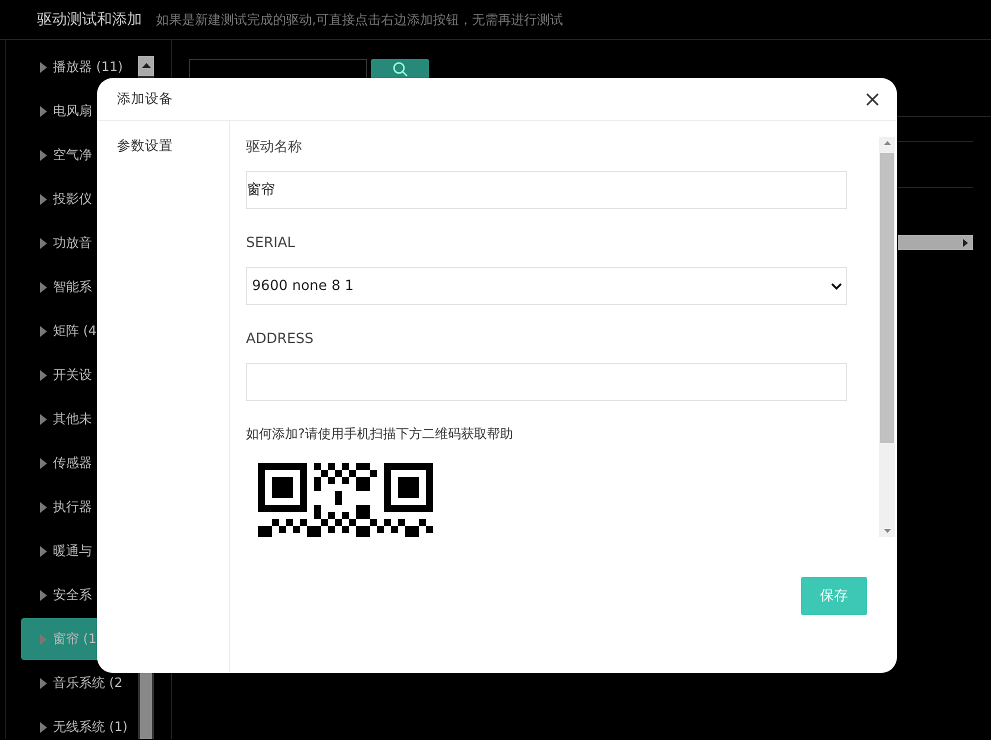 The width and height of the screenshot is (991, 740). Describe the element at coordinates (274, 147) in the screenshot. I see `field-label: 驱动名称` at that location.